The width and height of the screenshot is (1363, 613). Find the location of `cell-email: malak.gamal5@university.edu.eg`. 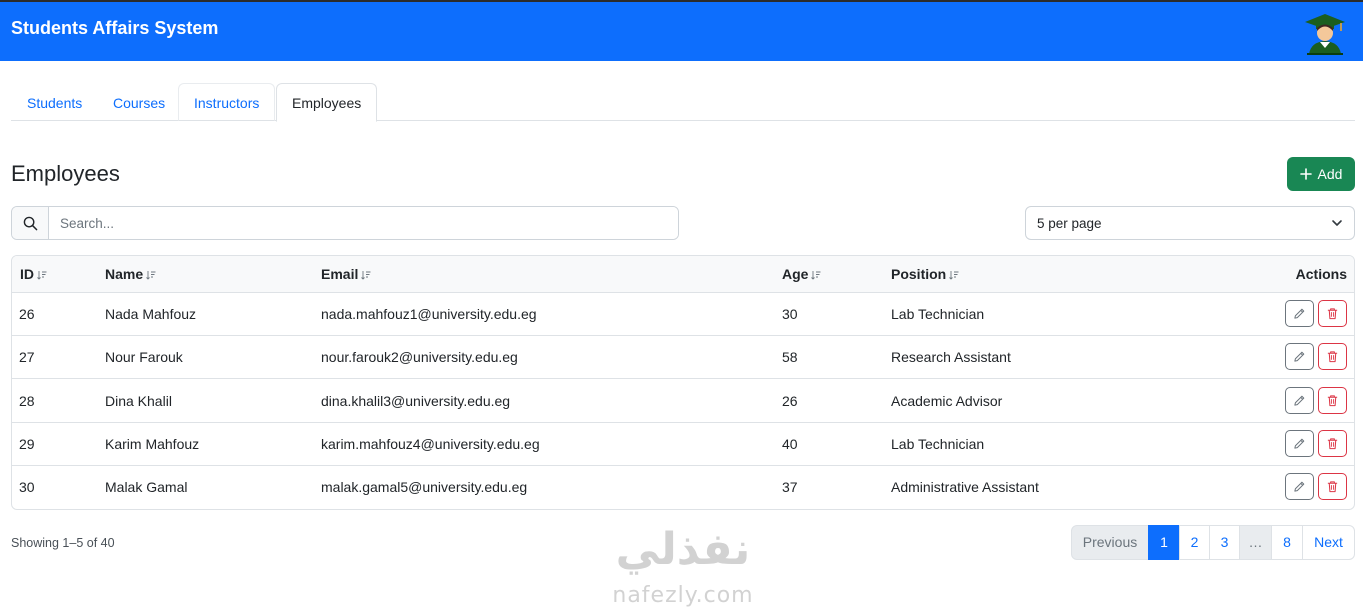

cell-email: malak.gamal5@university.edu.eg is located at coordinates (424, 487).